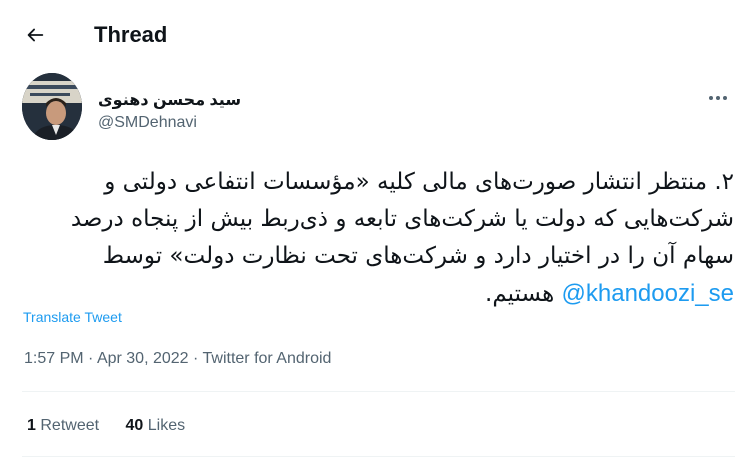 Image resolution: width=753 pixels, height=461 pixels. Describe the element at coordinates (267, 358) in the screenshot. I see `tweet-source: Twitter for Android` at that location.